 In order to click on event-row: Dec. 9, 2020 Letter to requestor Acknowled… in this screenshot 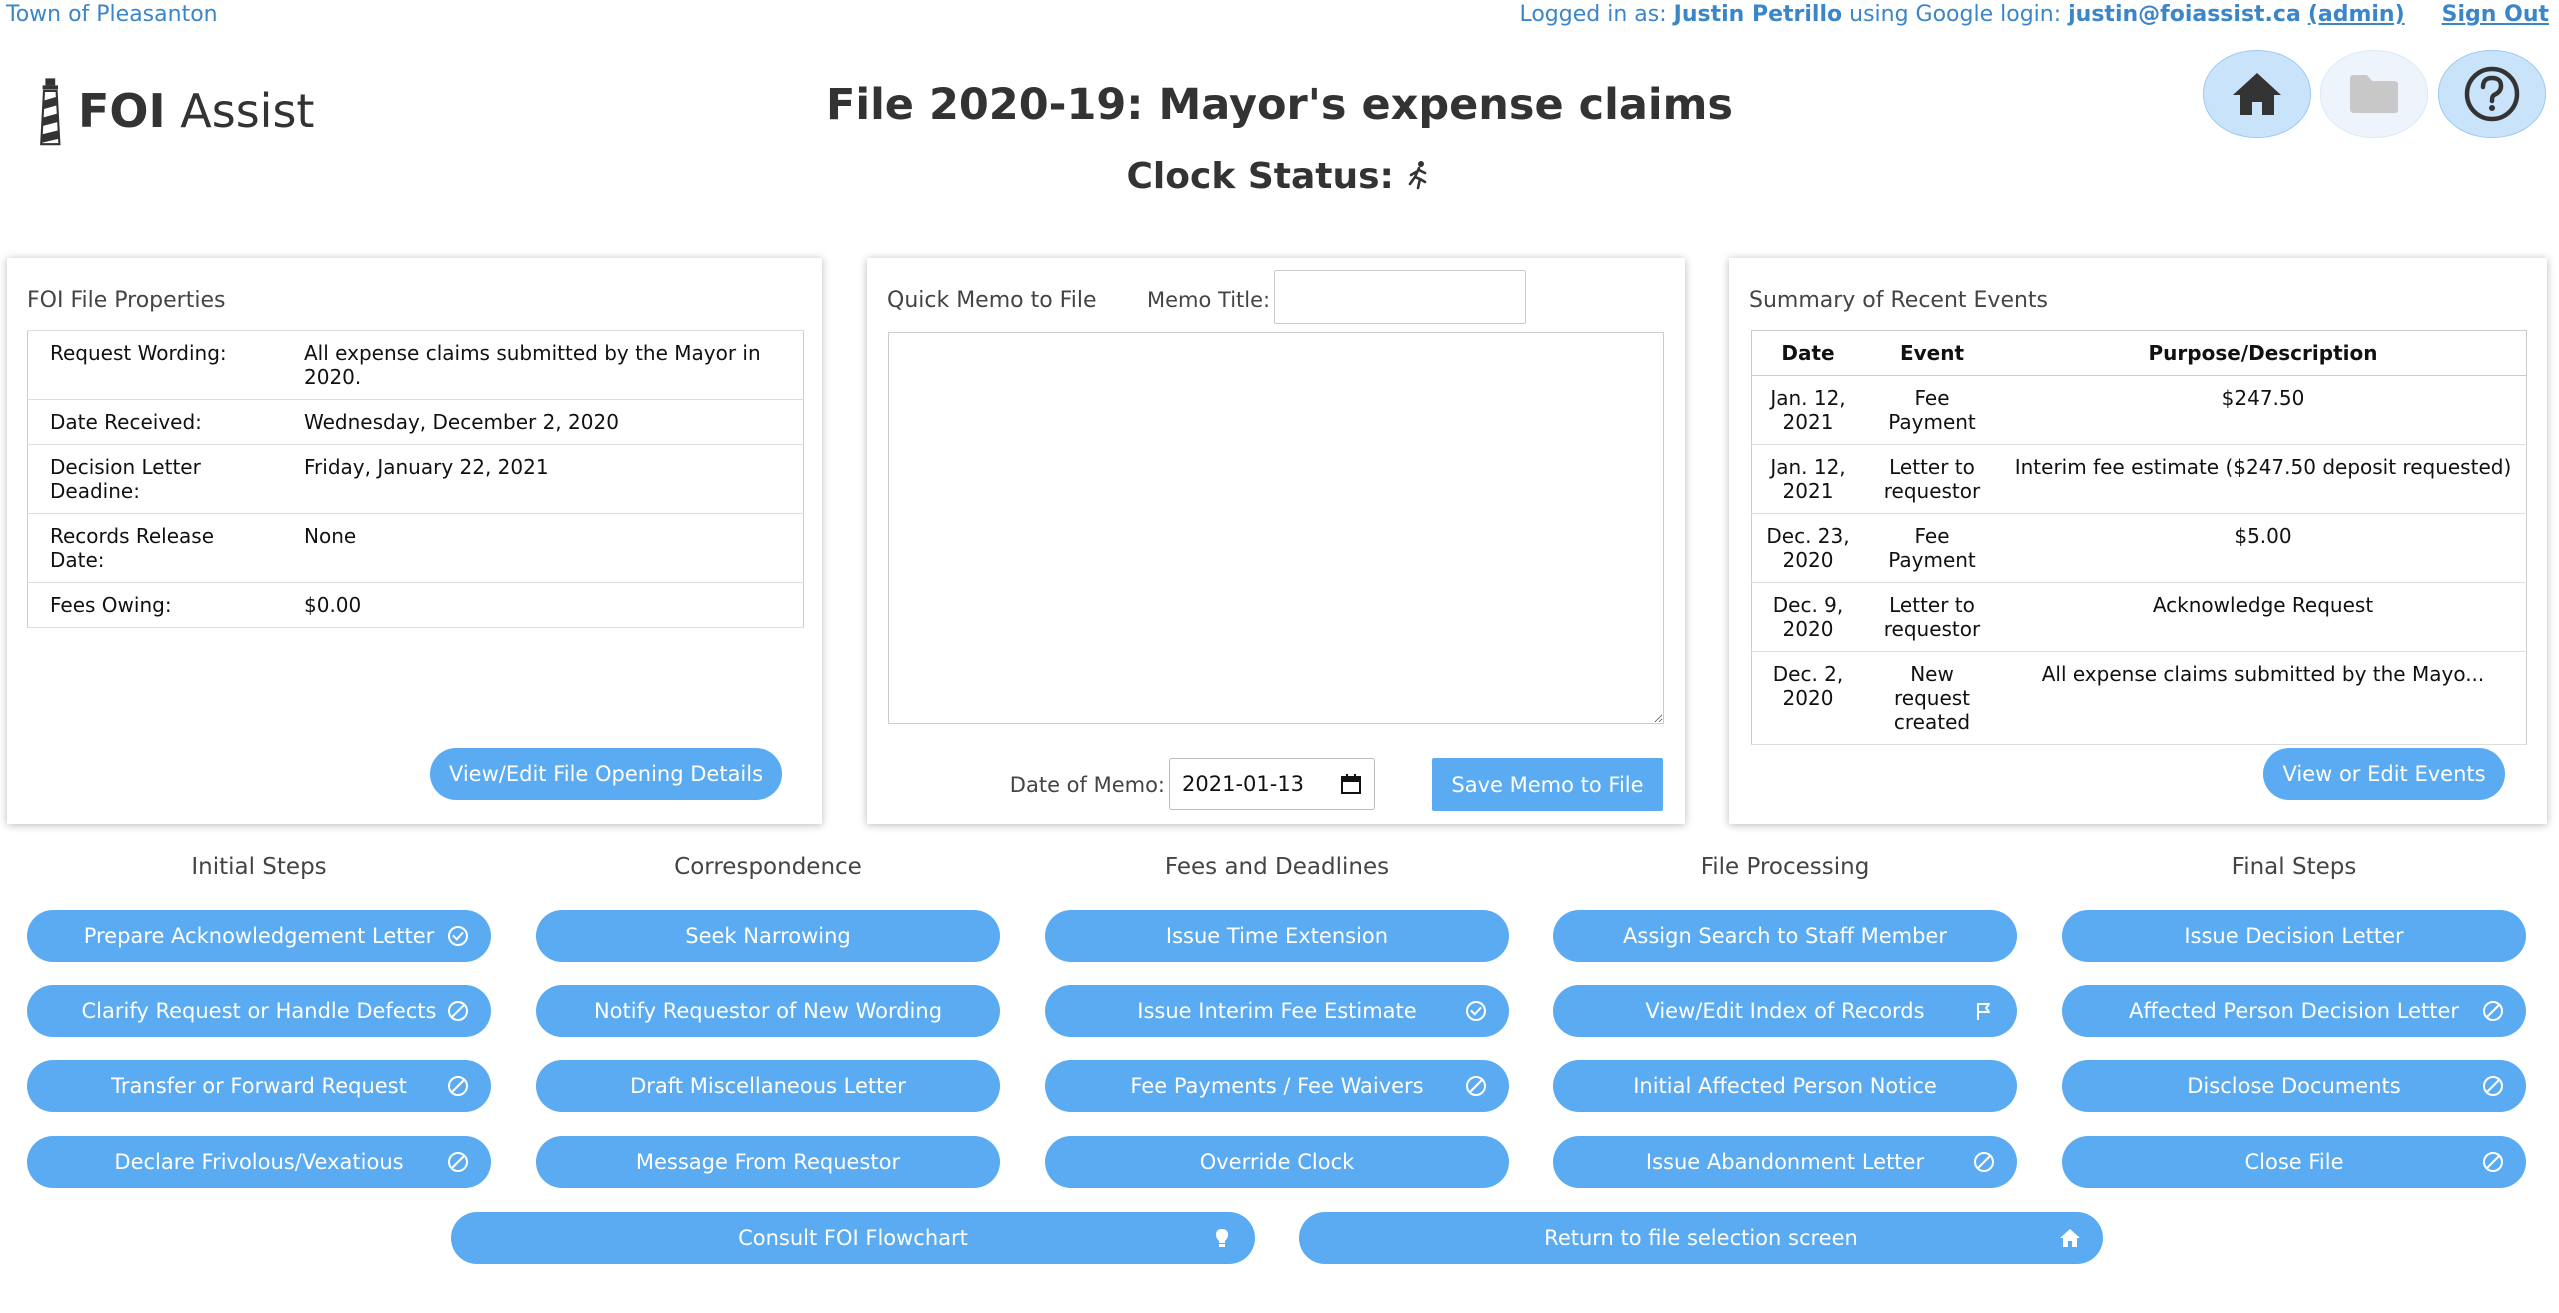, I will do `click(2139, 617)`.